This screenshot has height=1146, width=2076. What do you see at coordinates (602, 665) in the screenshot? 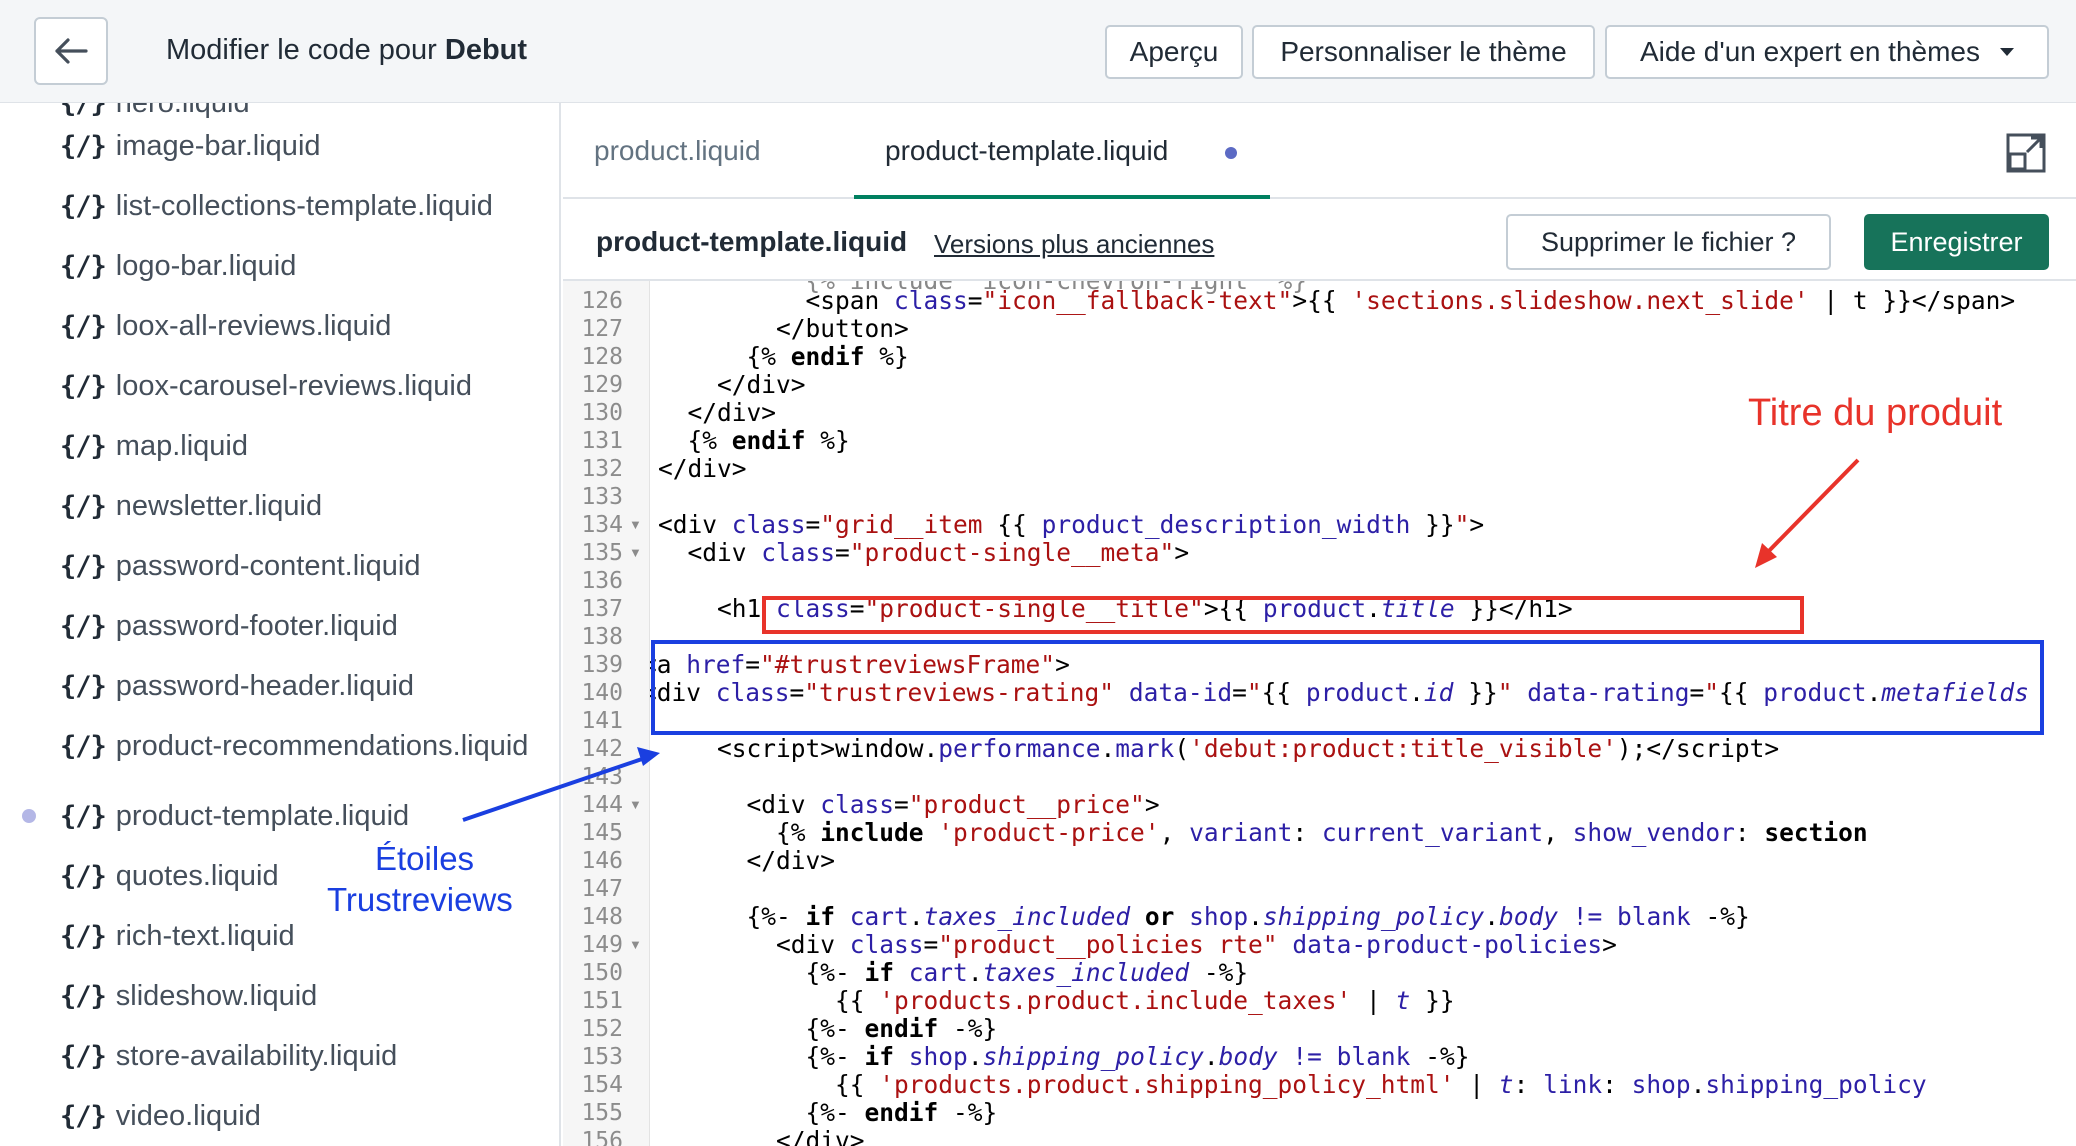
I see `line-number: 139` at bounding box center [602, 665].